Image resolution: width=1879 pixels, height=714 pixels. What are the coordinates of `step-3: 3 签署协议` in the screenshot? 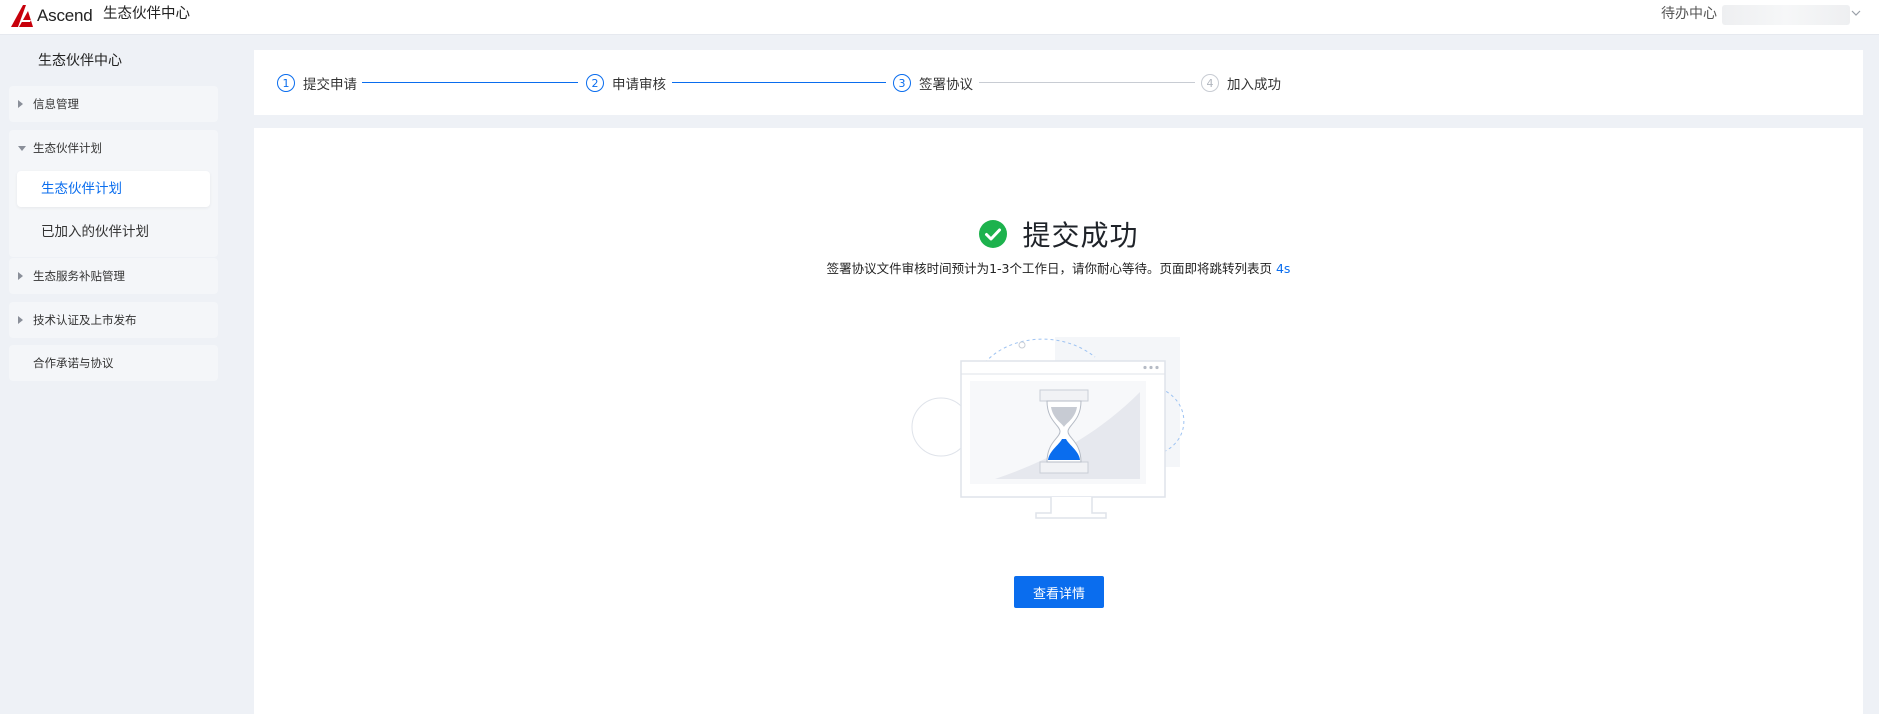 It's located at (933, 83).